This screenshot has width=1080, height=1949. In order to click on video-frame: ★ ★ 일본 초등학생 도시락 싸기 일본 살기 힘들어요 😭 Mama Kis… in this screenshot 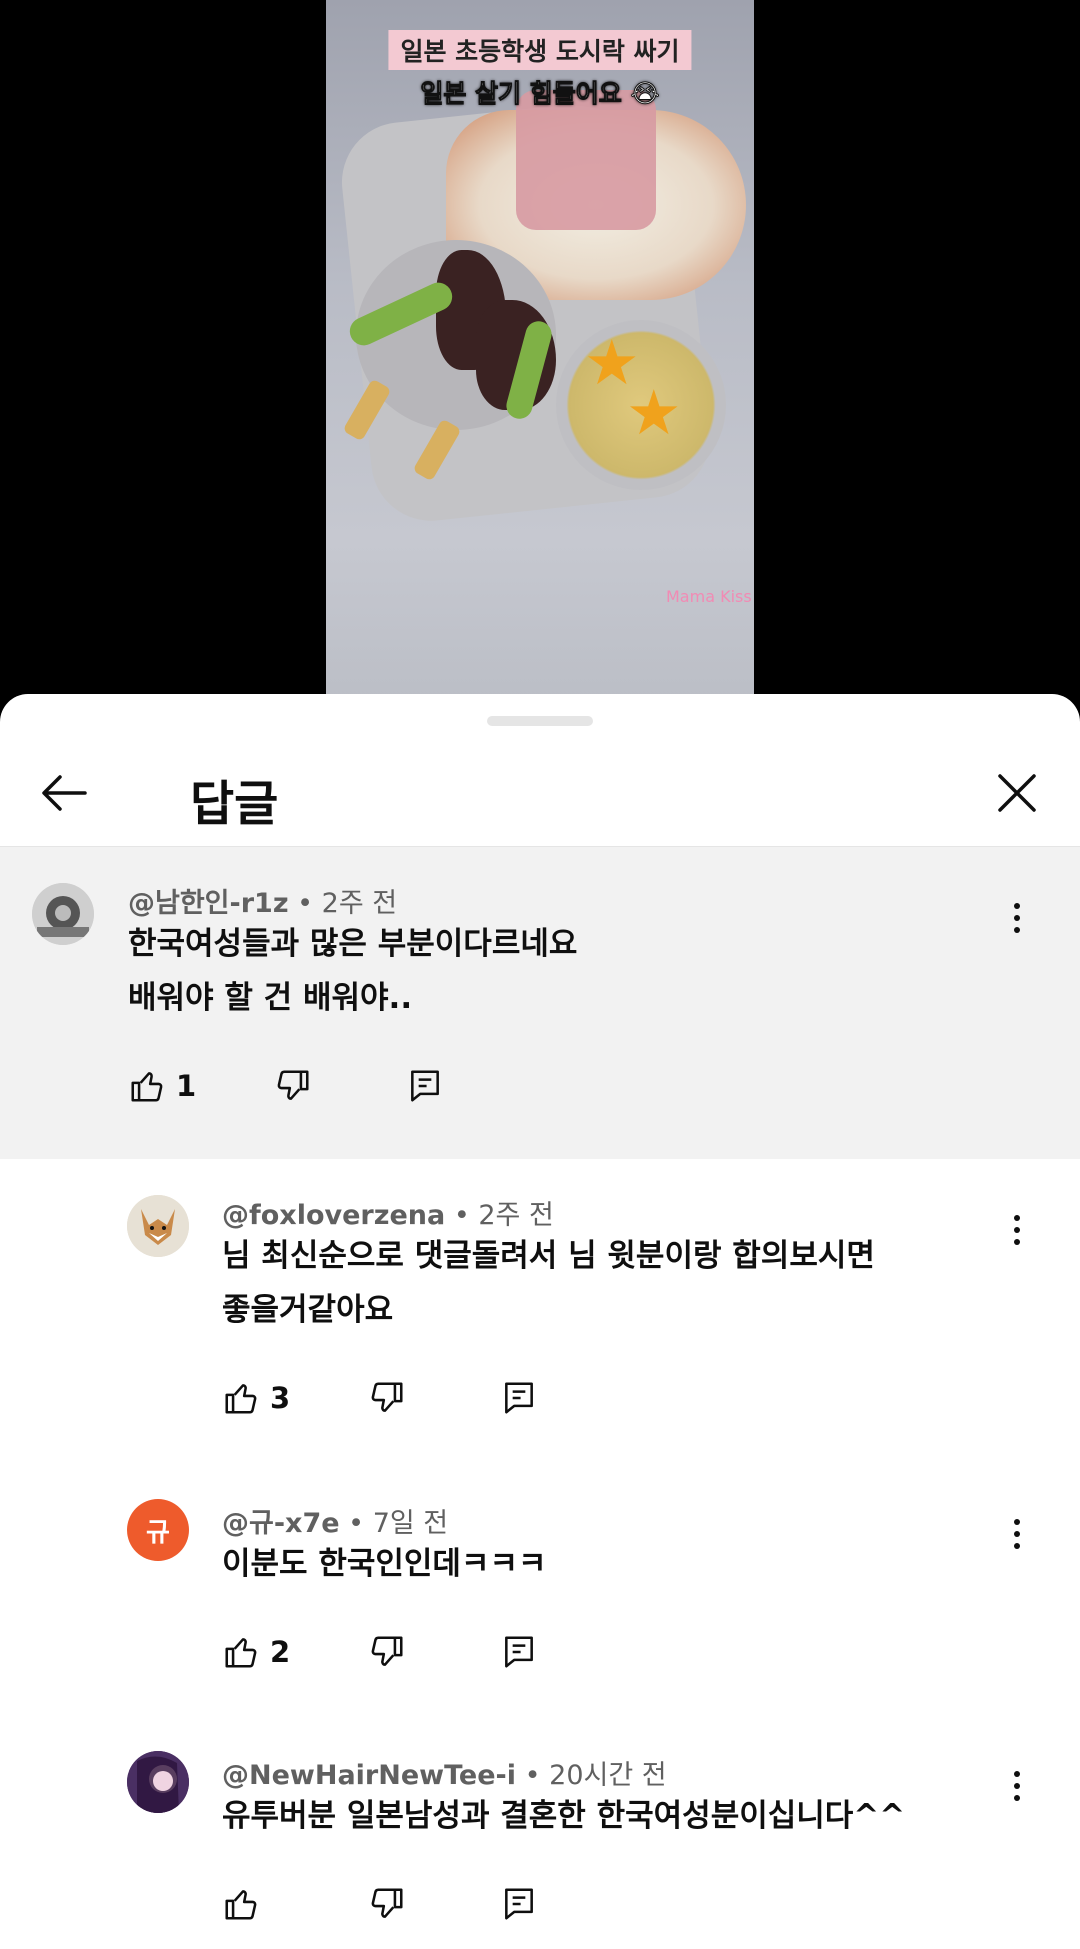, I will do `click(540, 360)`.